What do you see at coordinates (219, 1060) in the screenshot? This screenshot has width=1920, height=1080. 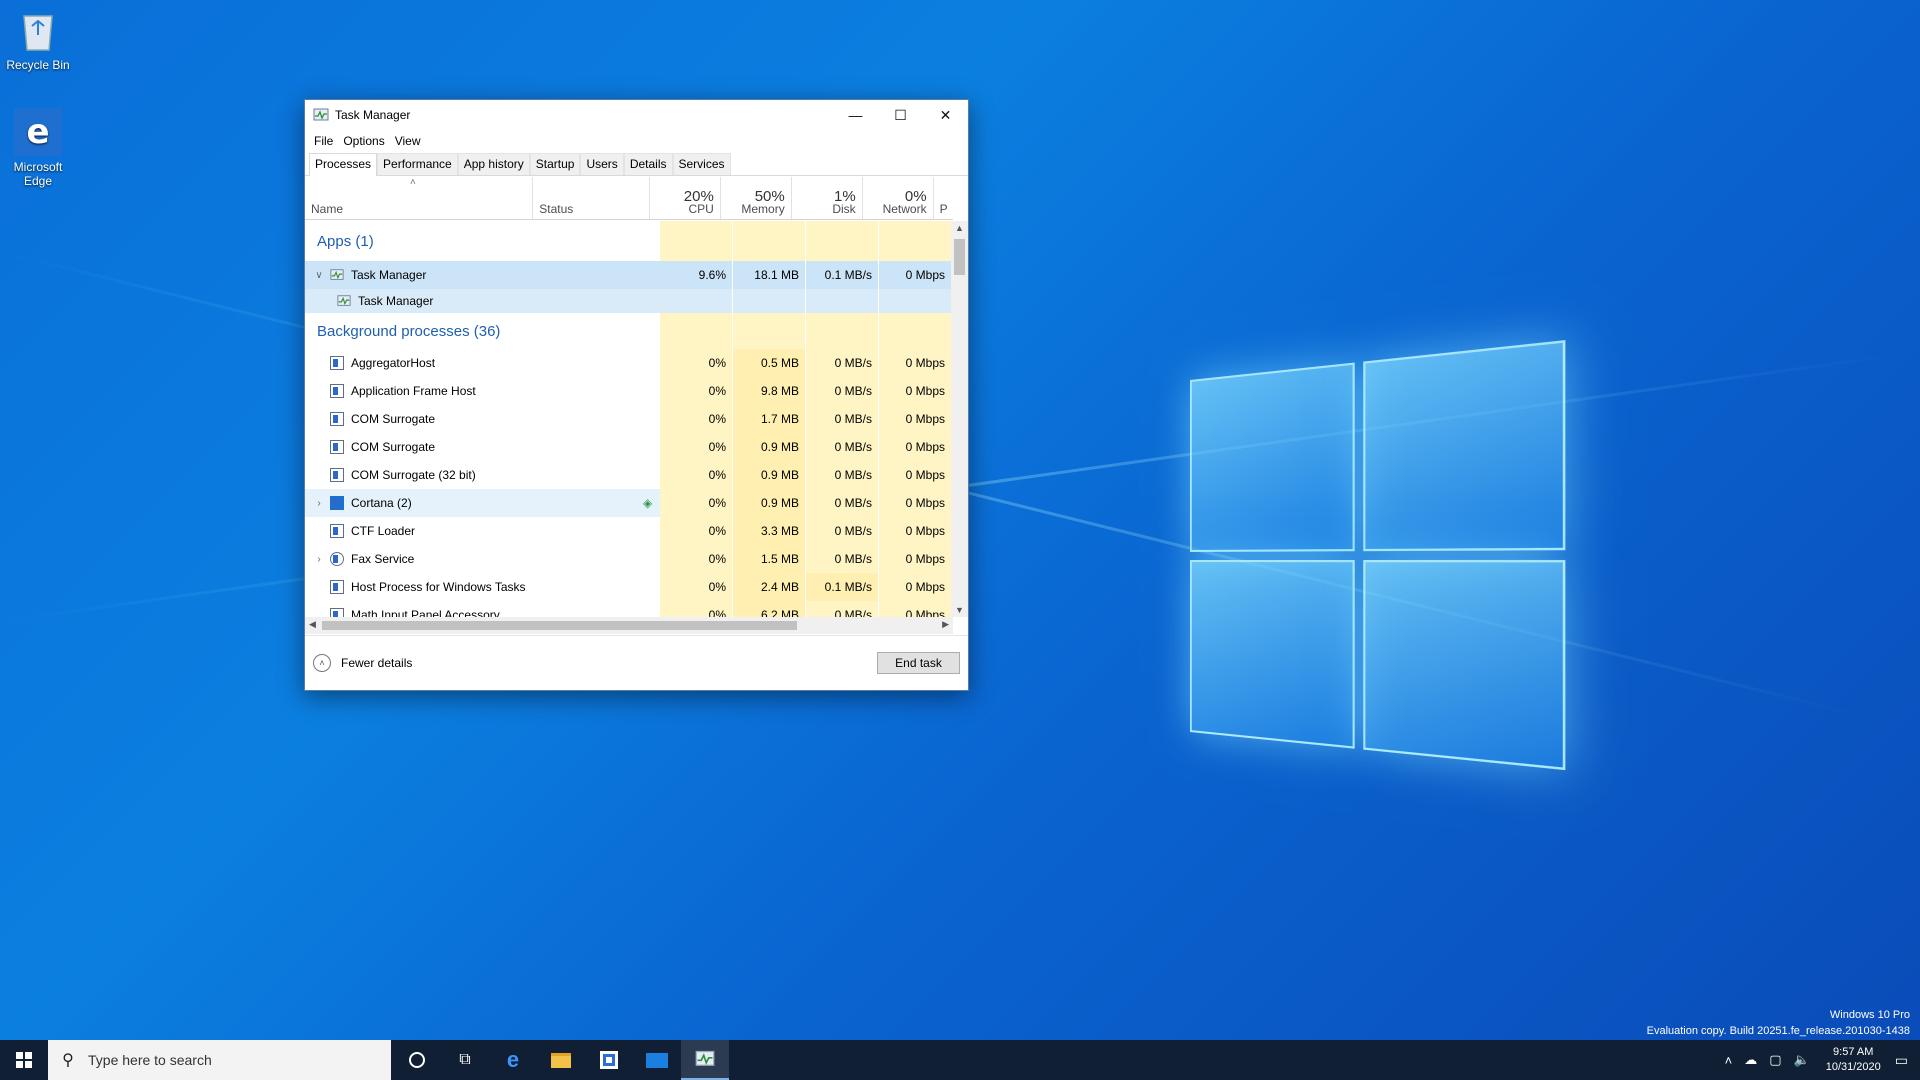 I see `taskbar-search-box: ⚲ Type here to search` at bounding box center [219, 1060].